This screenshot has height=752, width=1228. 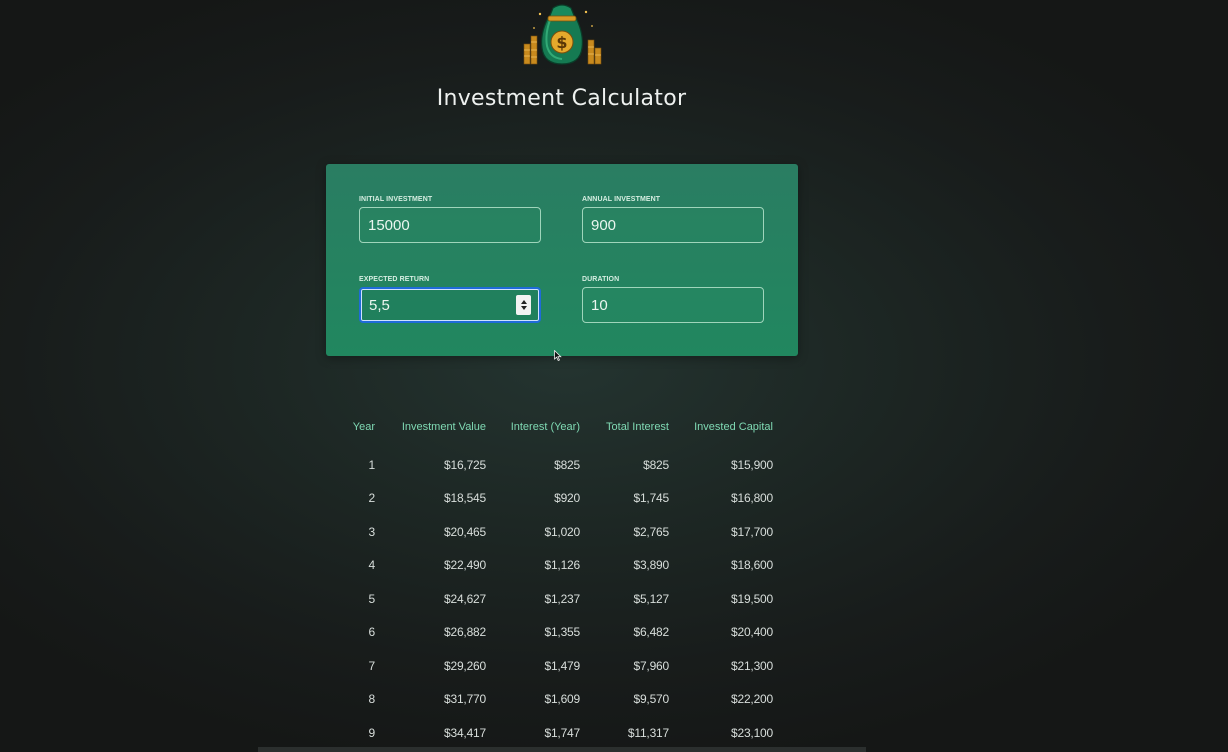 I want to click on cell-total-interest: $5,127, so click(x=651, y=598).